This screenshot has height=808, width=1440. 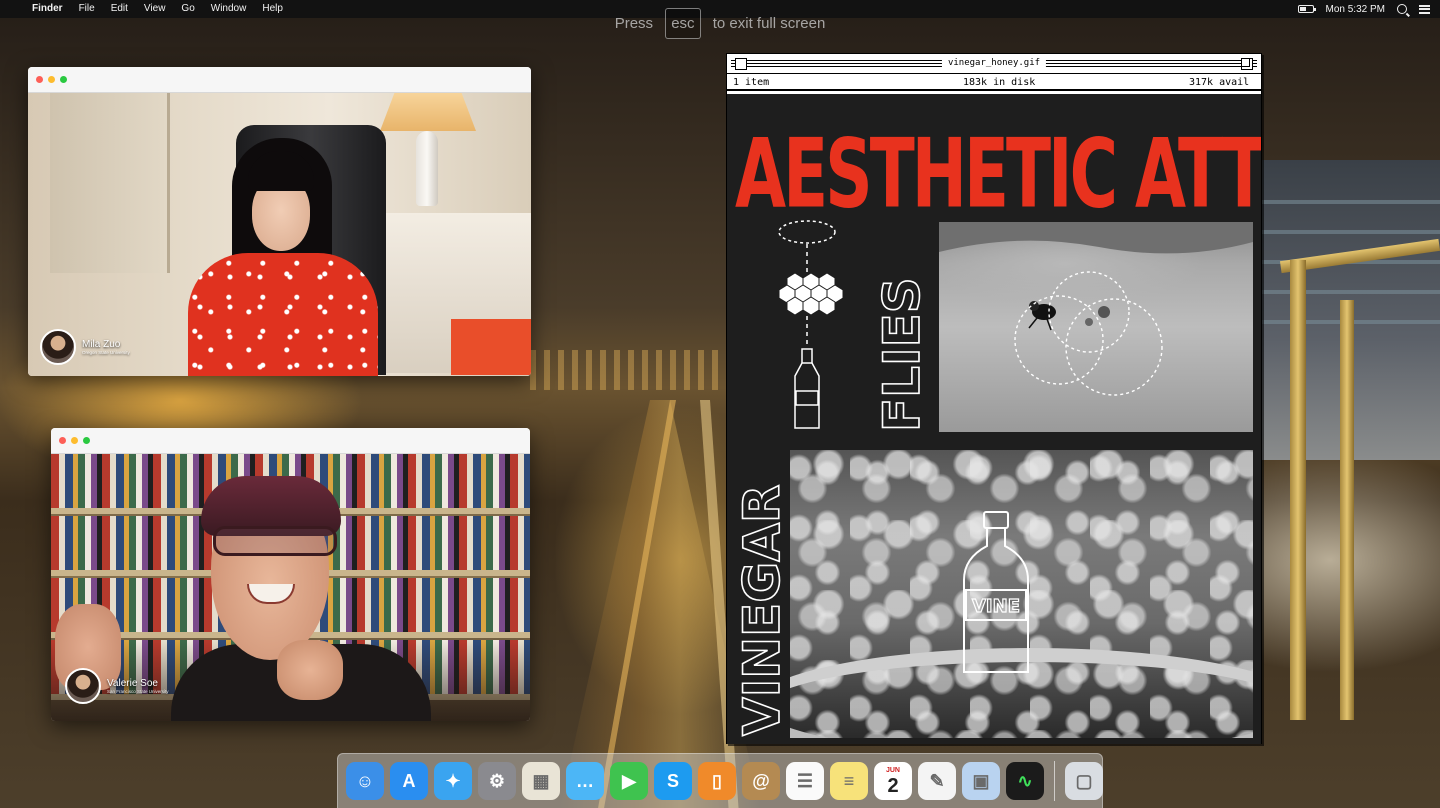 I want to click on boiling-pot-photo: VINE, so click(x=1021, y=594).